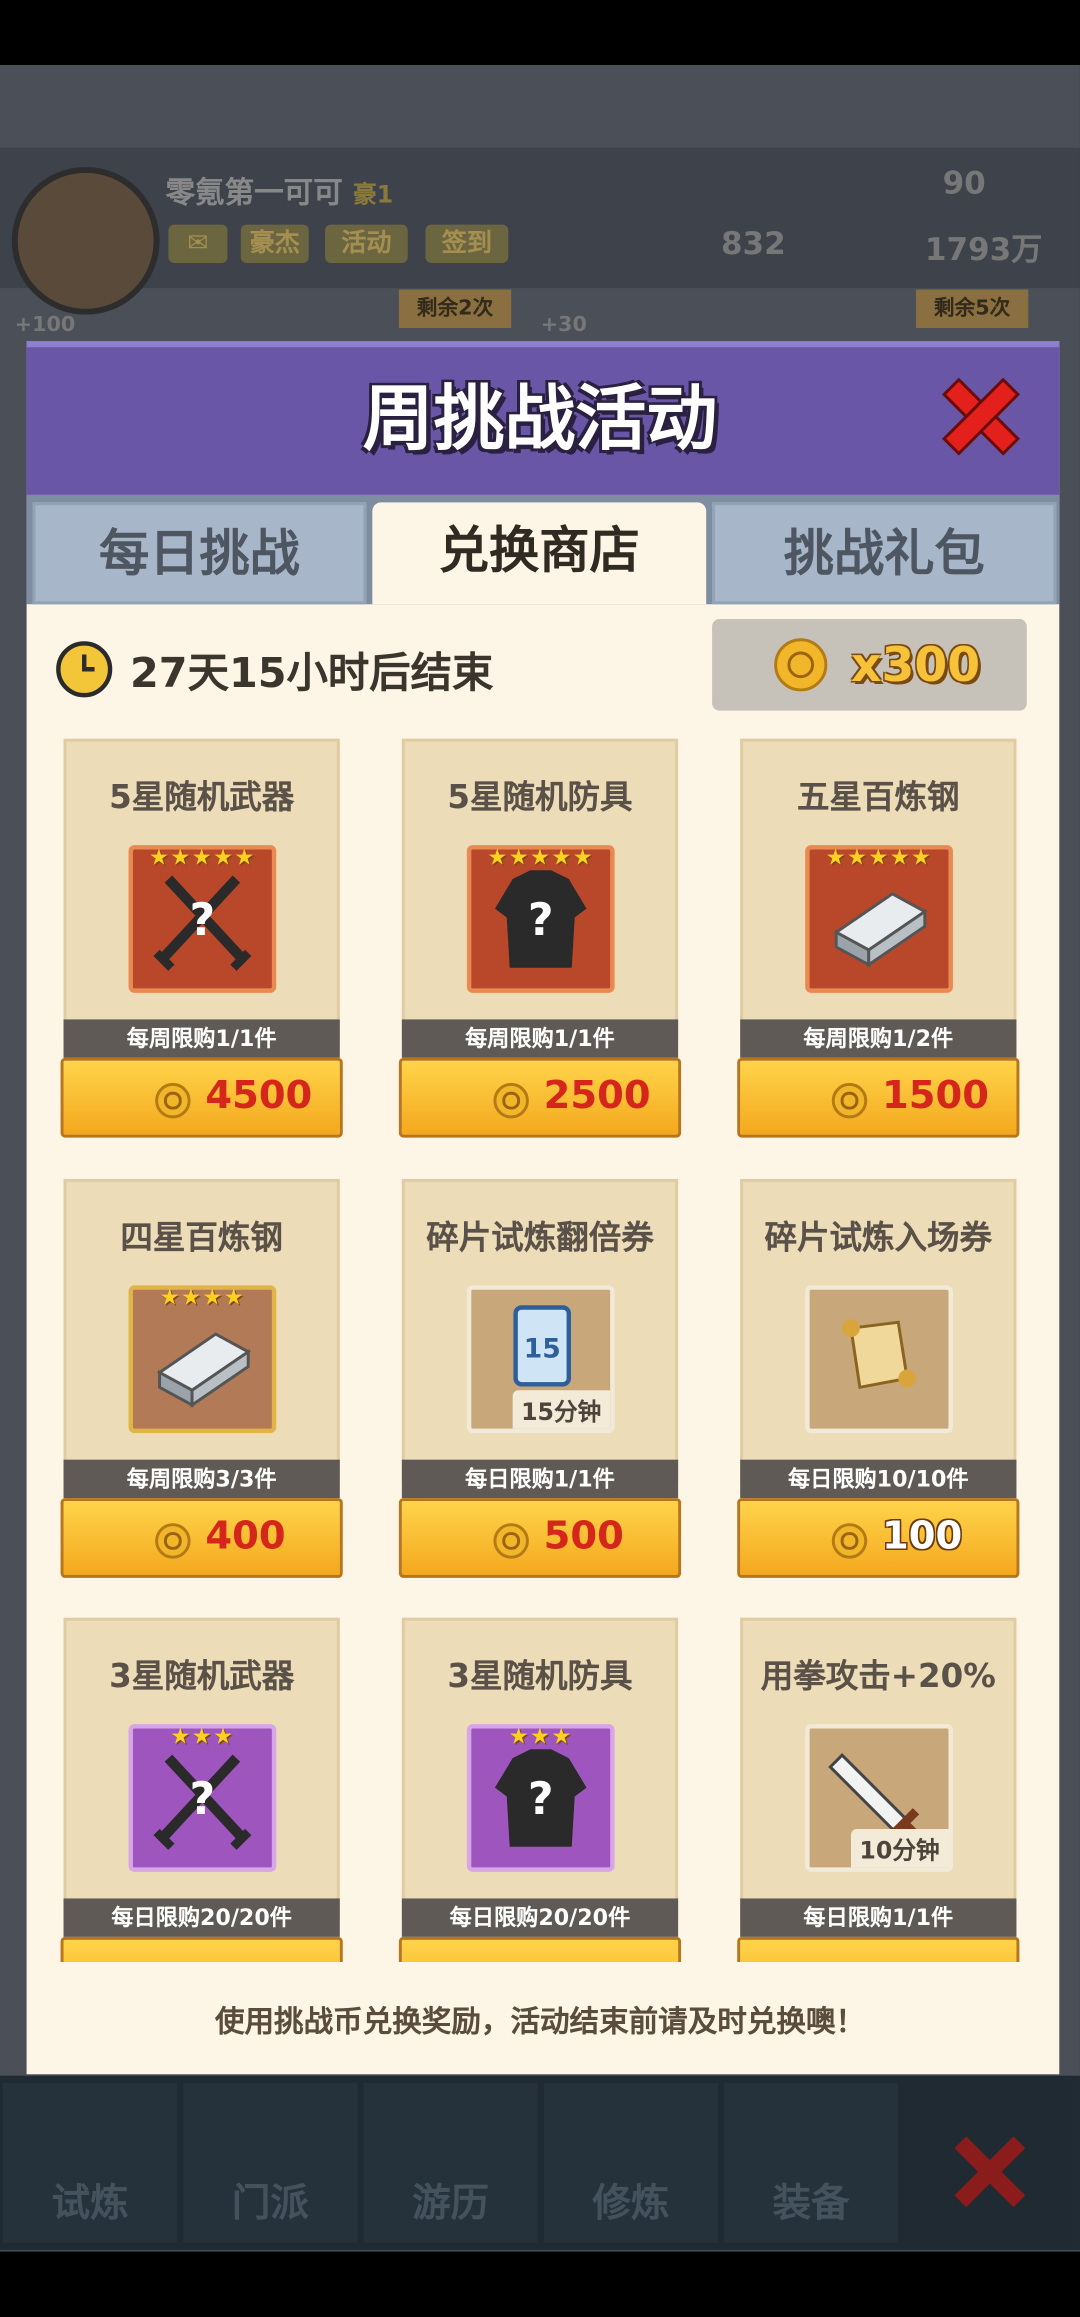 This screenshot has width=1080, height=2317. Describe the element at coordinates (879, 919) in the screenshot. I see `steel-ingot-icon: ★★★★★` at that location.